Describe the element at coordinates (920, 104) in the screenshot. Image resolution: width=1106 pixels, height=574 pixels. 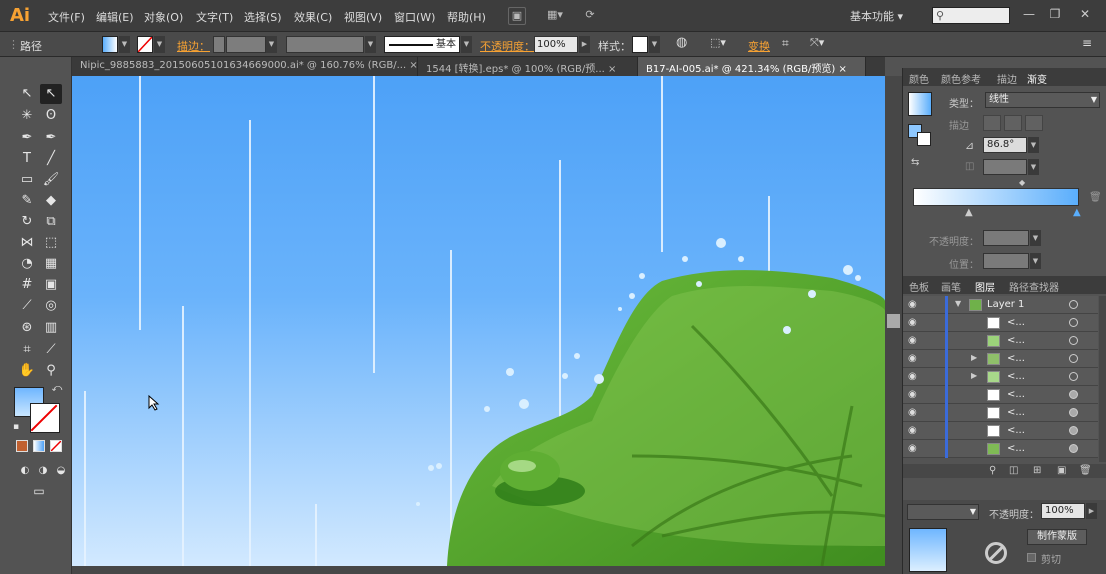
I see `gradient-swatch` at that location.